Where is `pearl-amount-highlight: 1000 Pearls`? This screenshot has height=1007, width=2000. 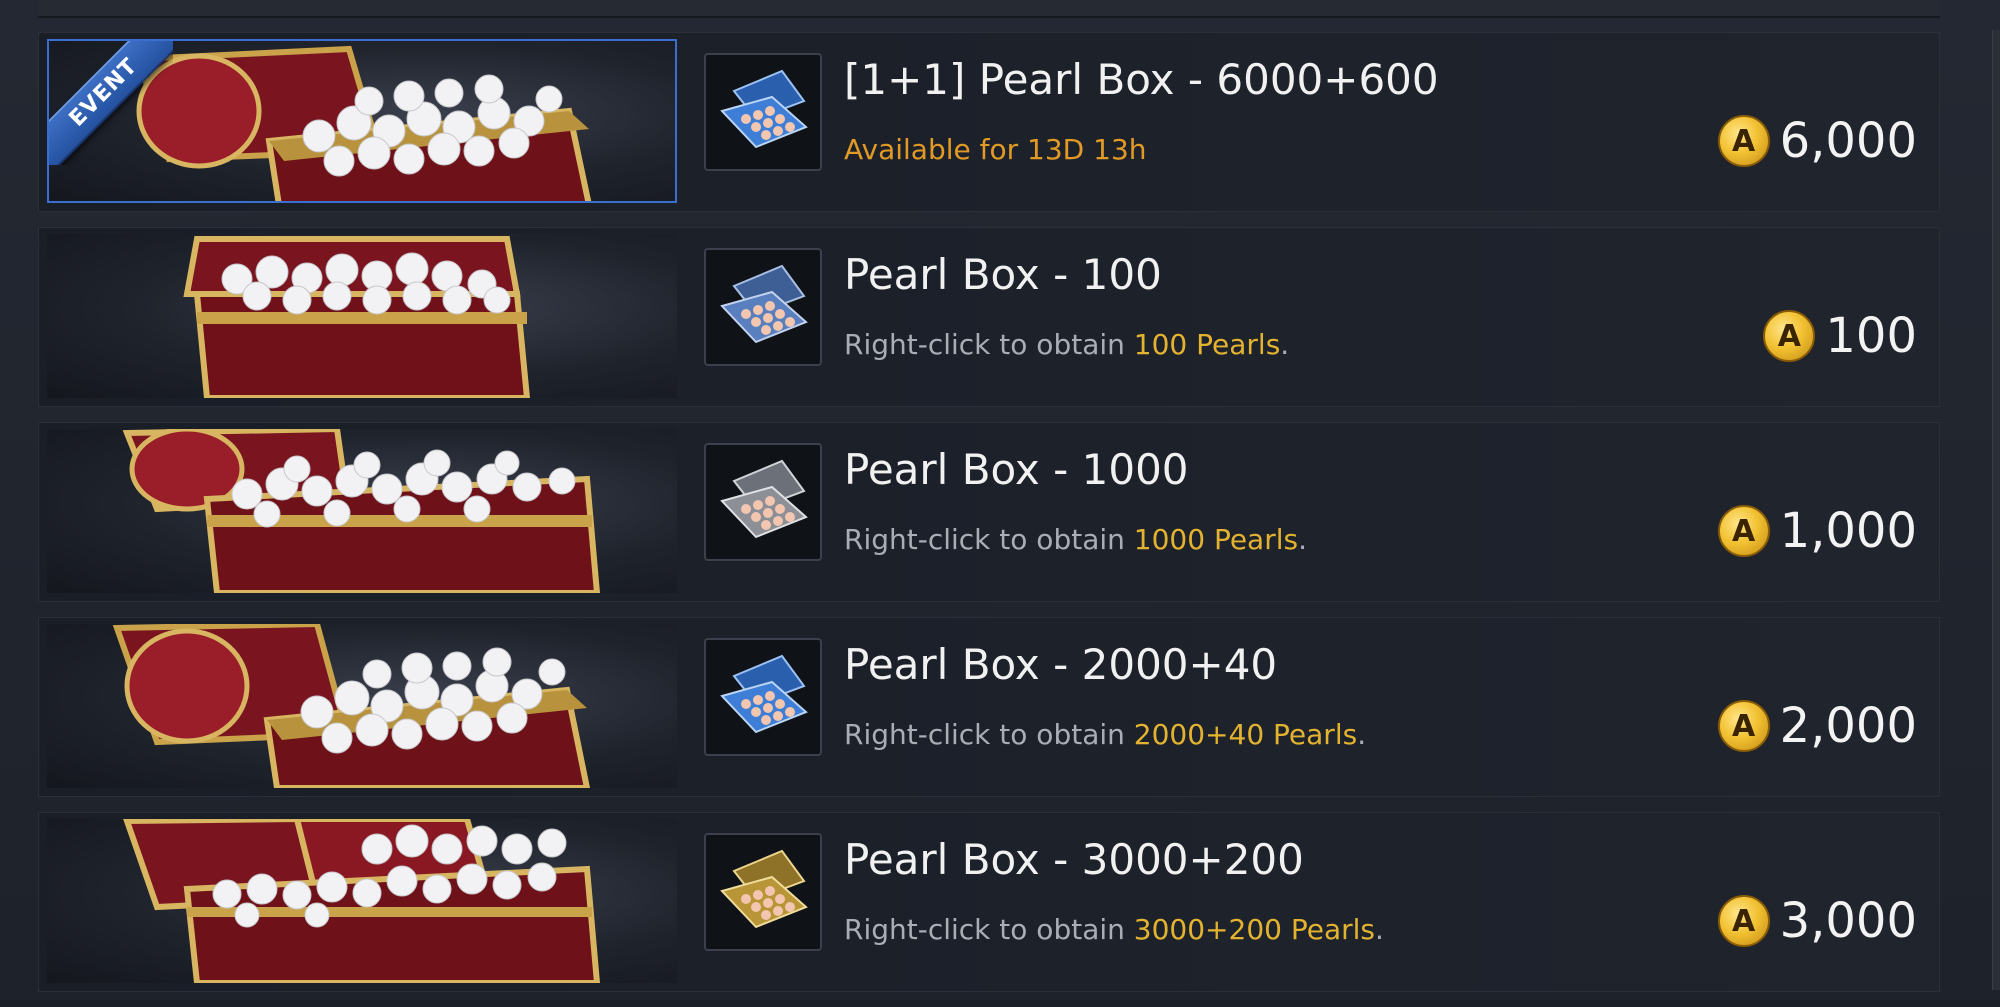
pearl-amount-highlight: 1000 Pearls is located at coordinates (1216, 539).